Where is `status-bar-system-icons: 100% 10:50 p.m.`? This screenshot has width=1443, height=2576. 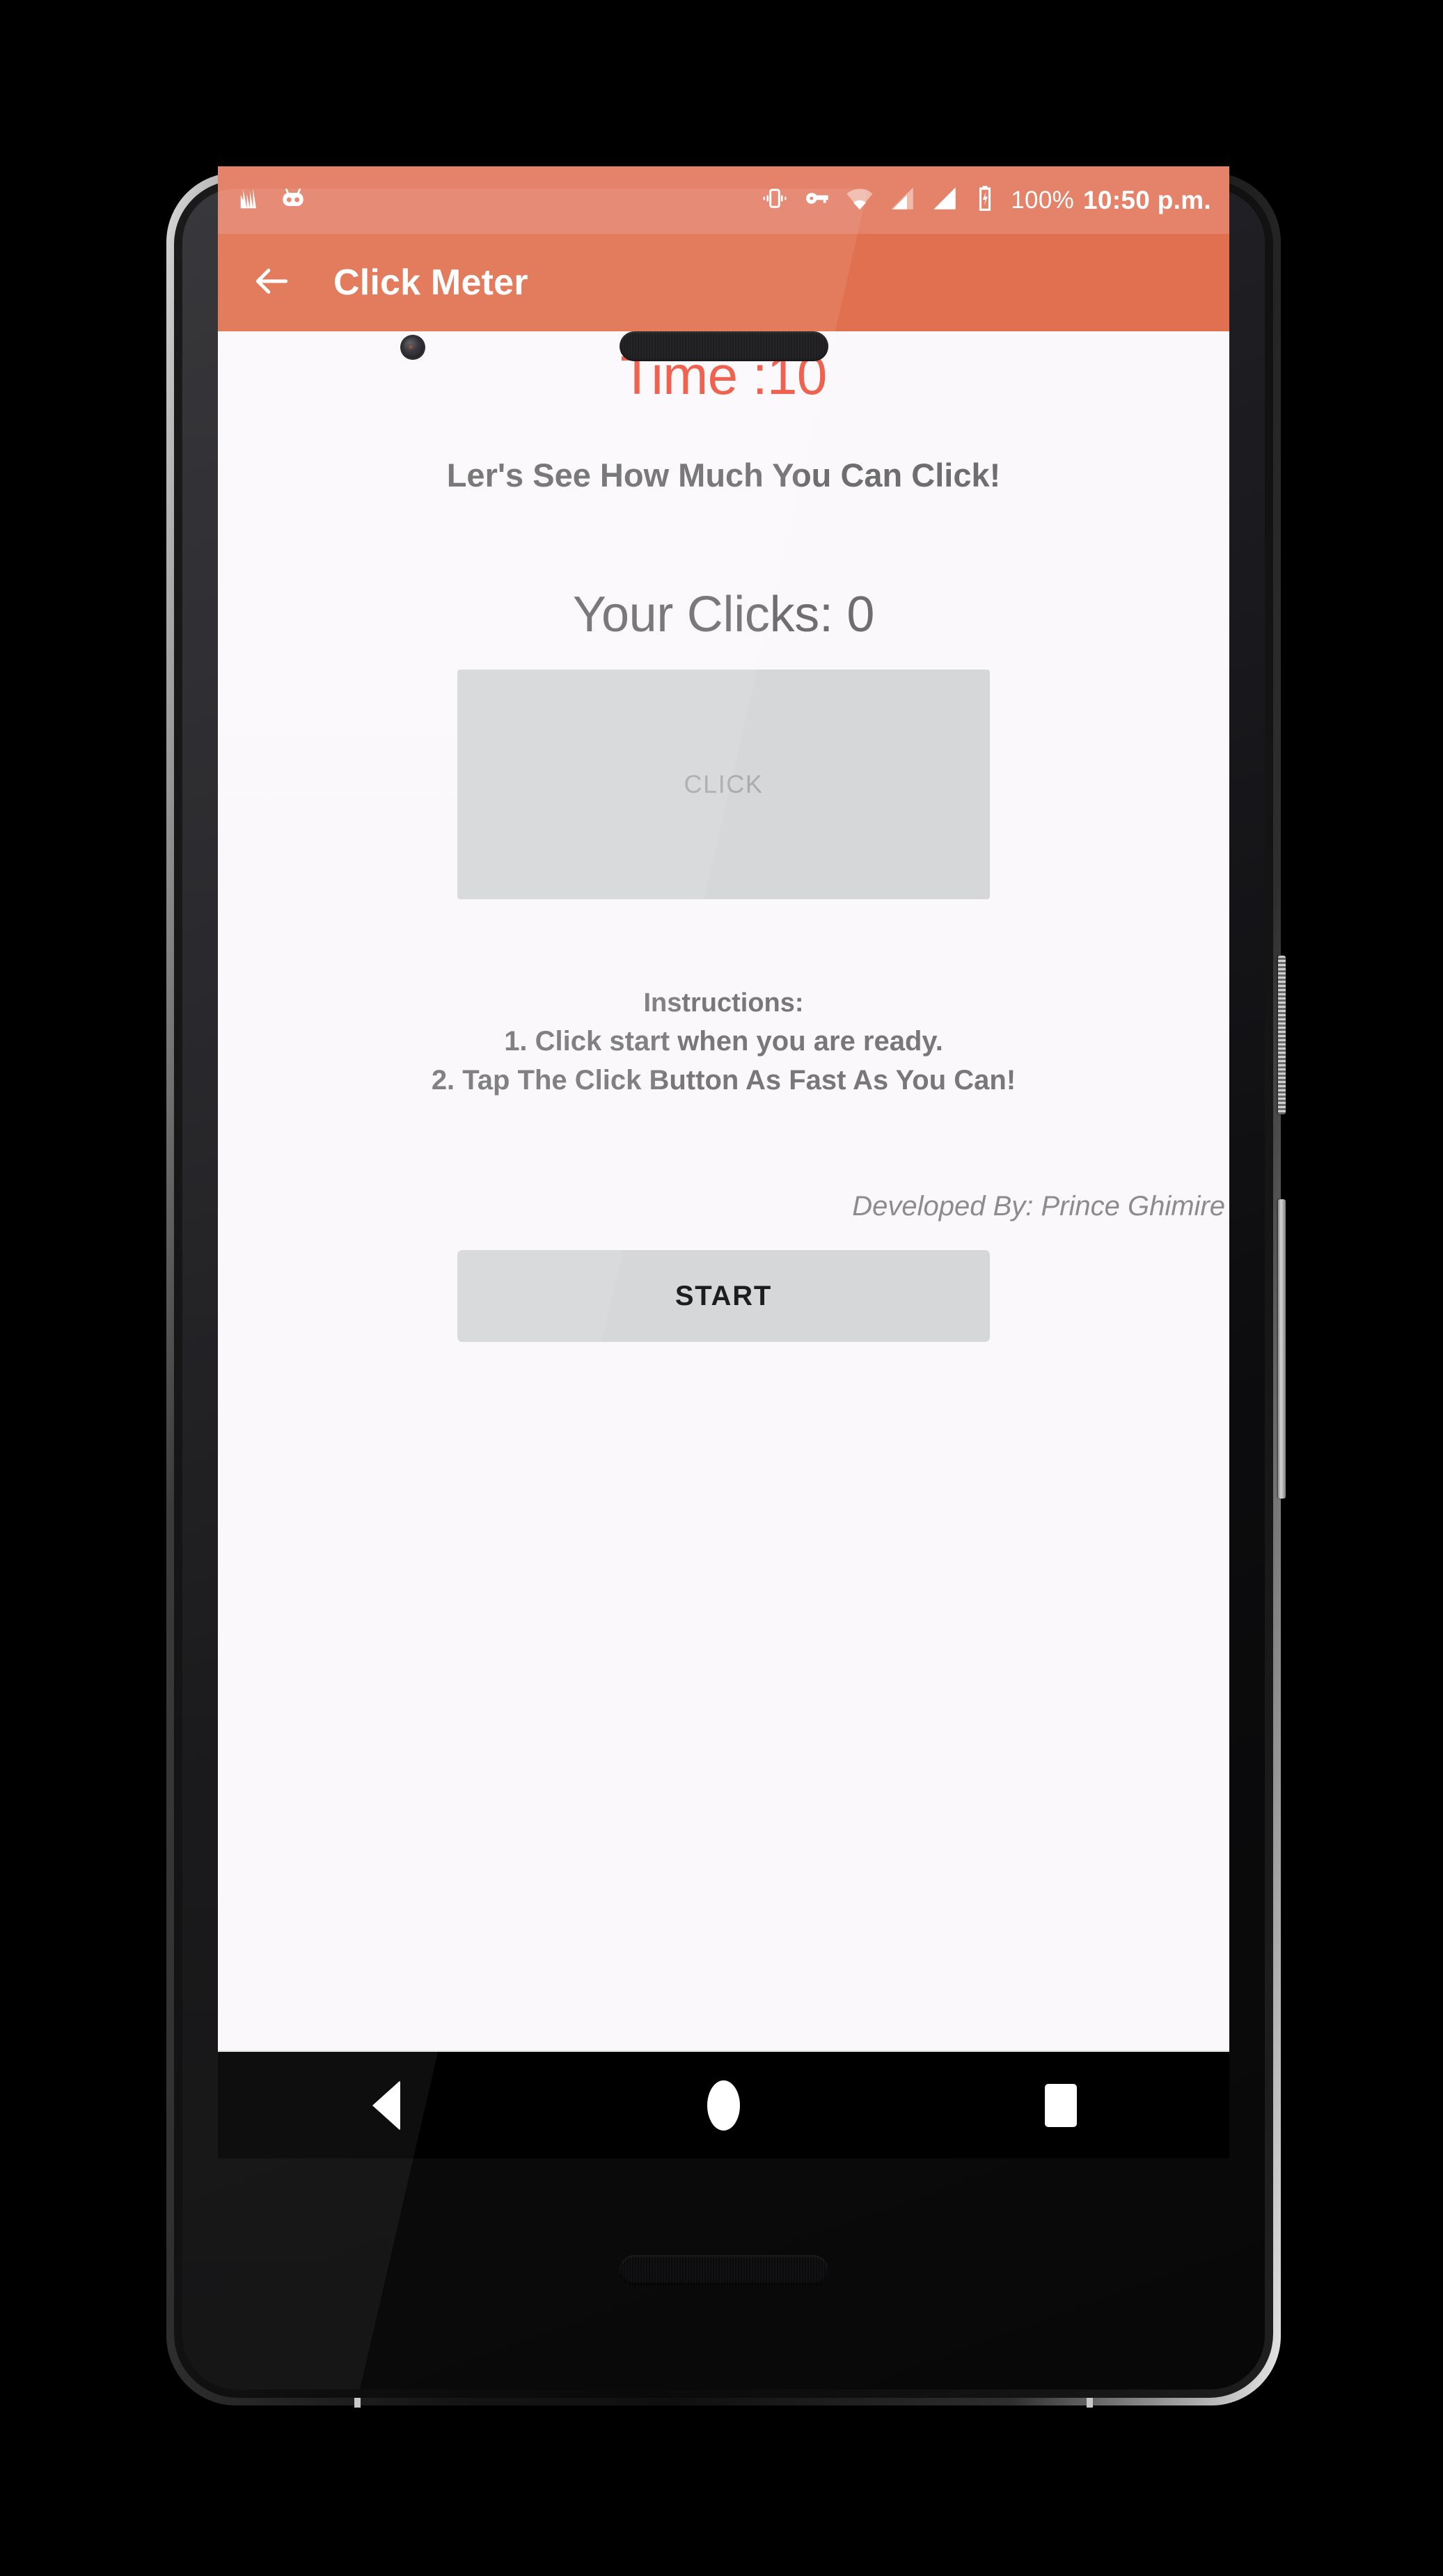
status-bar-system-icons: 100% 10:50 p.m. is located at coordinates (985, 200).